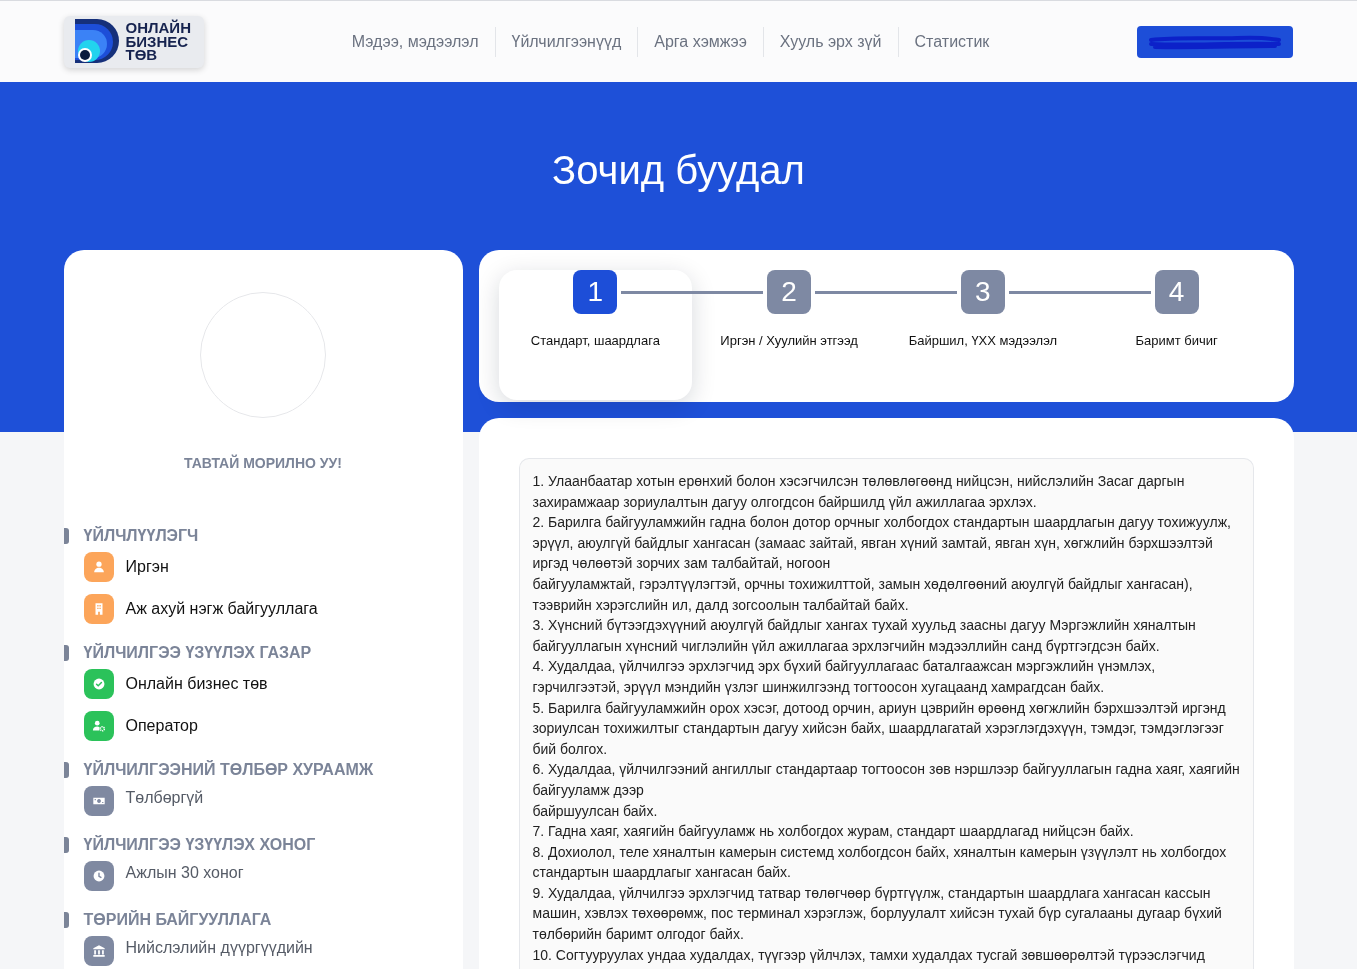  I want to click on requirement-text: 6. Худалдаа, үйлчилгээний ангиллыг стандартаар тогтоосон зөв нэршлээр байгууллагын гадна хаяг, хаягийн байгууламж дээр байршуулсан байх., so click(886, 790).